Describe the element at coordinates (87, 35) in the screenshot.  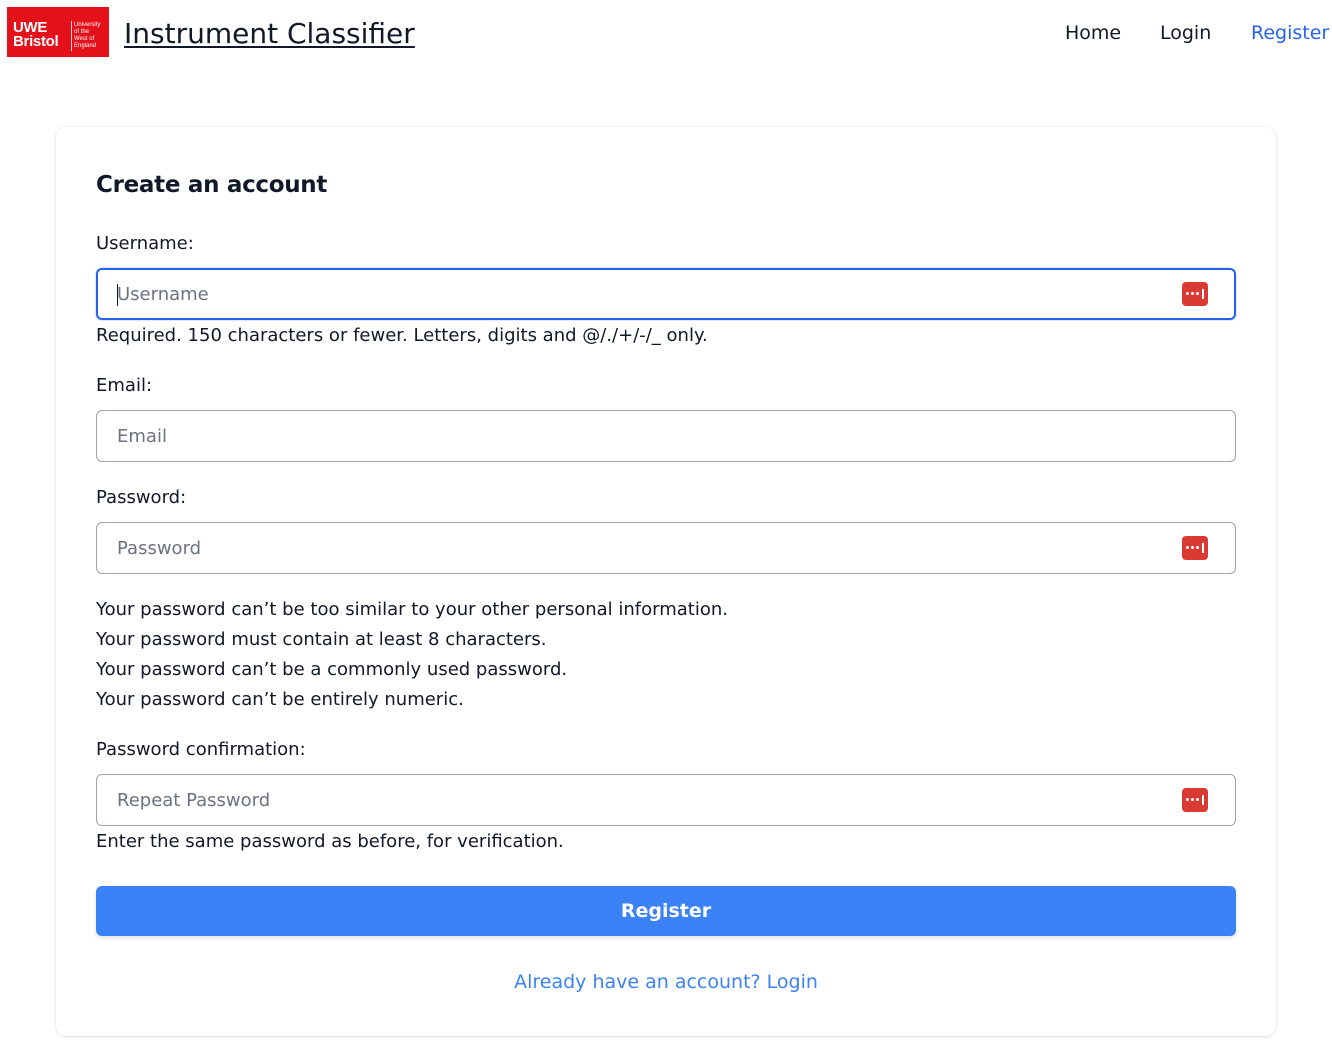
I see `logo-university-text: University of the West of England` at that location.